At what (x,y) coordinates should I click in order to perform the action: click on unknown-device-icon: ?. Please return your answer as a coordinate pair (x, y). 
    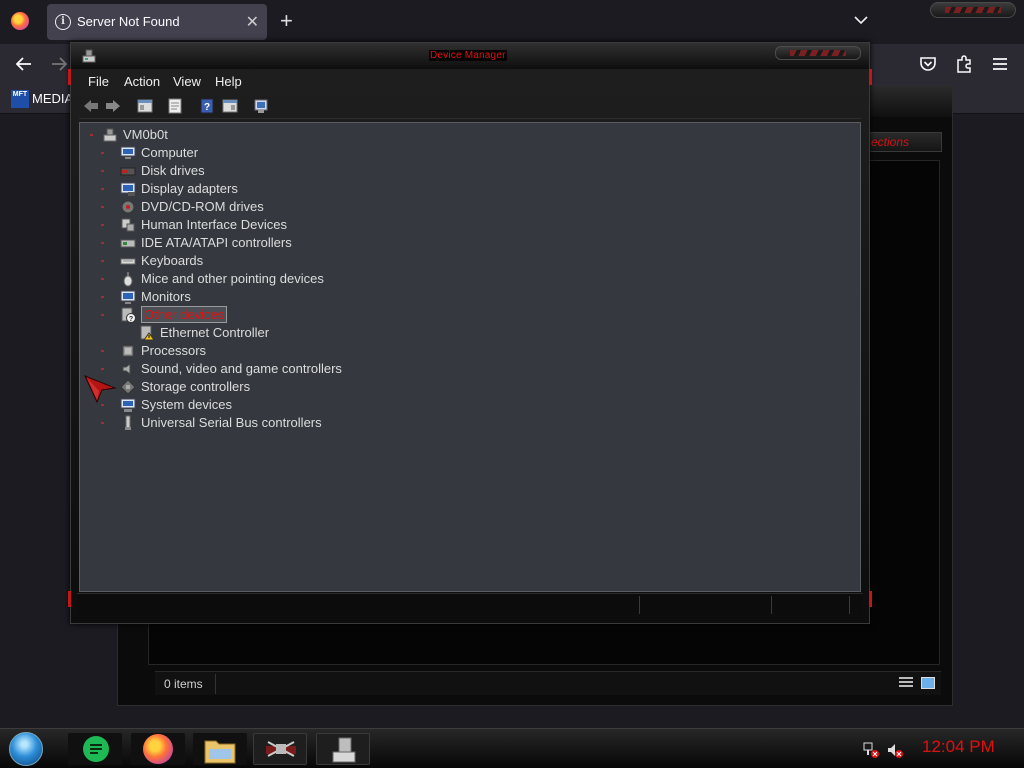
    Looking at the image, I should click on (128, 315).